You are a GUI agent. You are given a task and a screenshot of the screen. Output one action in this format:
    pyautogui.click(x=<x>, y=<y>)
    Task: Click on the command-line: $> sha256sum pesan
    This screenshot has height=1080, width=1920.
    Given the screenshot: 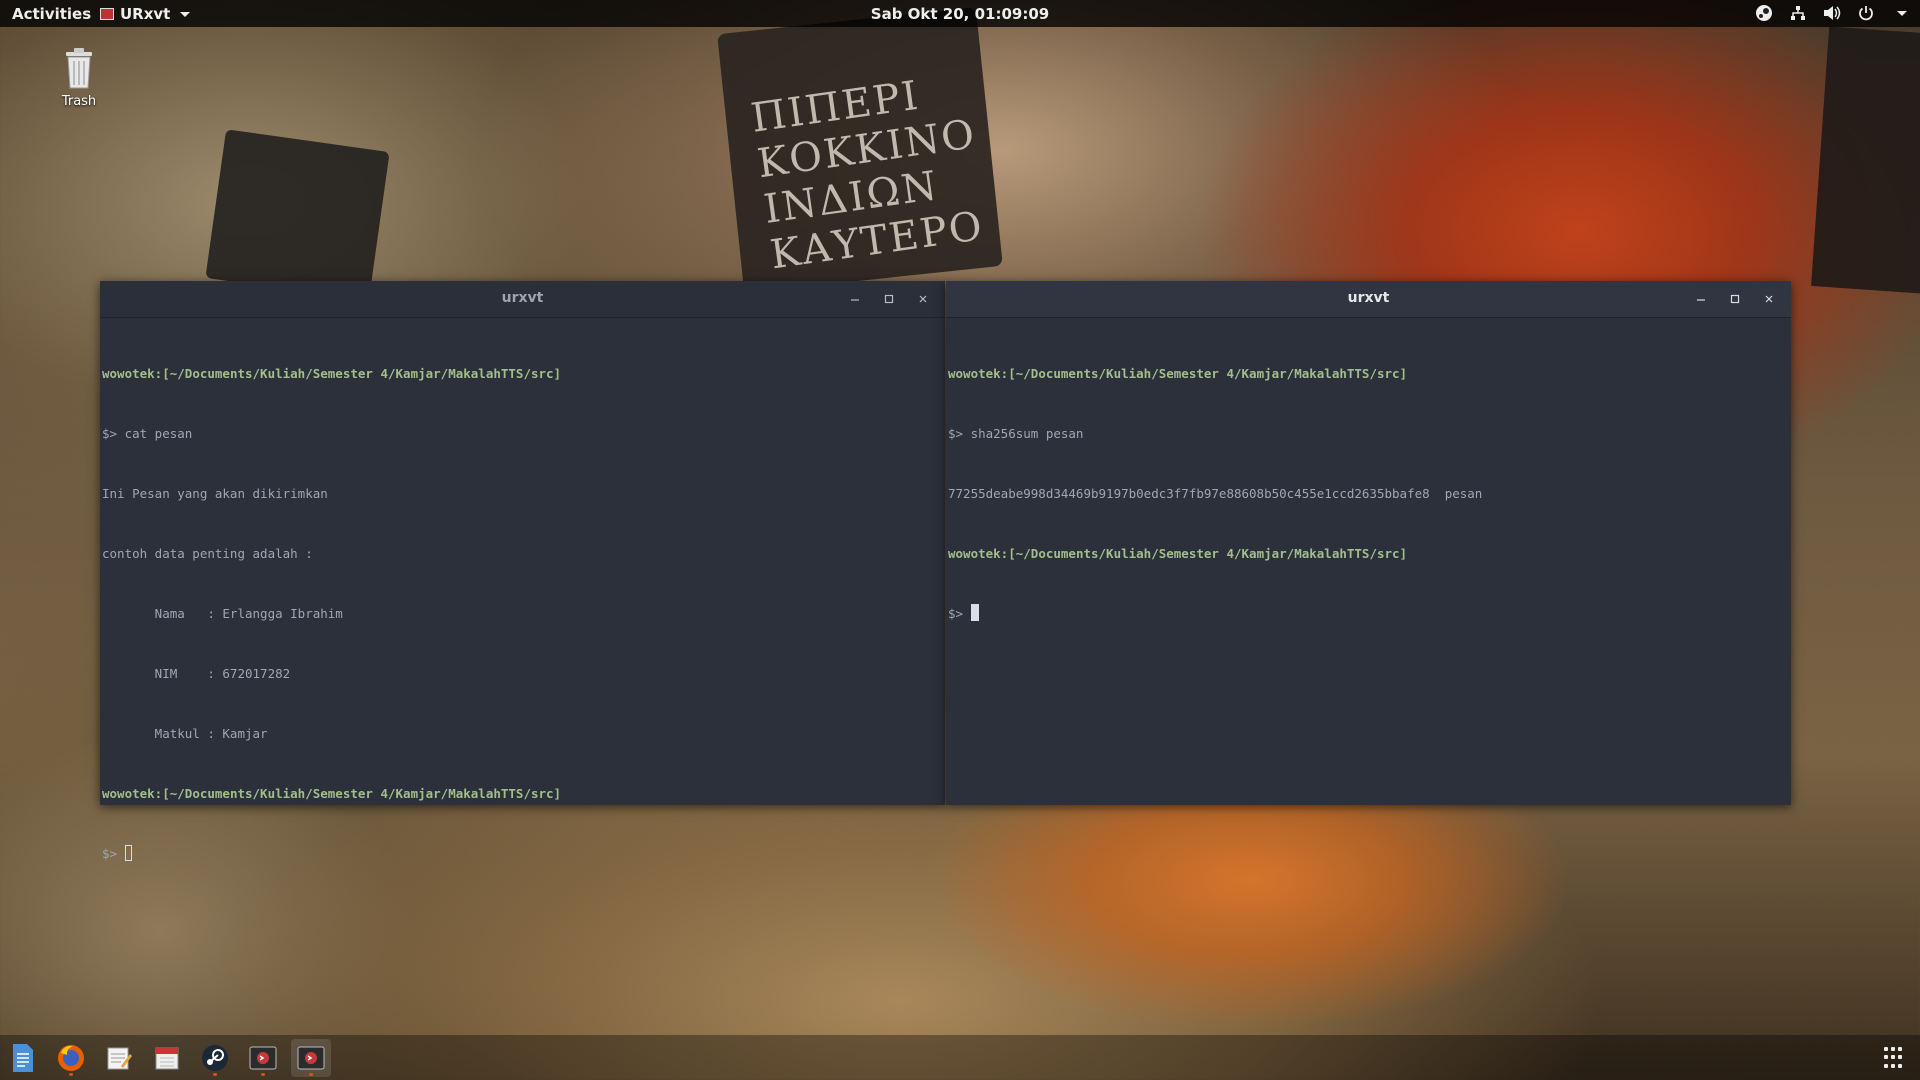 What is the action you would take?
    pyautogui.click(x=1016, y=433)
    